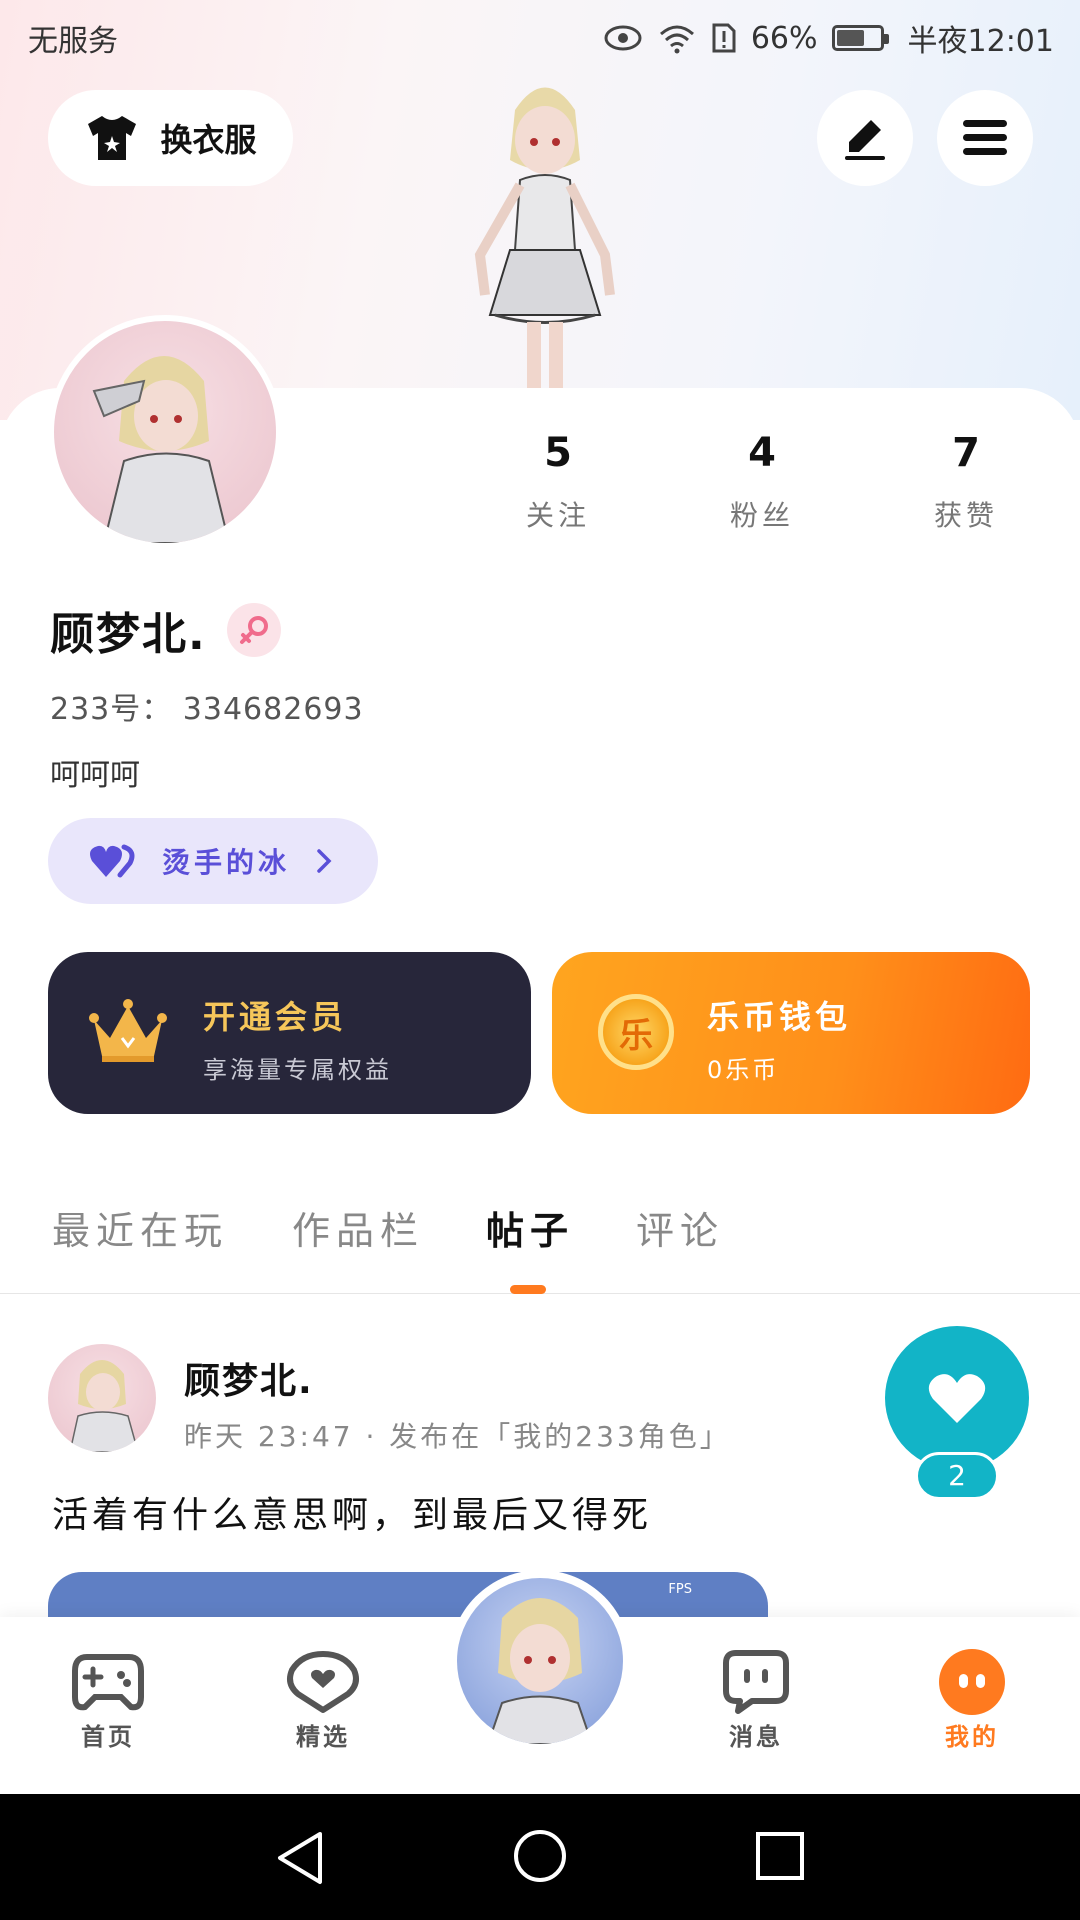  Describe the element at coordinates (966, 482) in the screenshot. I see `stat-likes: 7 获赞` at that location.